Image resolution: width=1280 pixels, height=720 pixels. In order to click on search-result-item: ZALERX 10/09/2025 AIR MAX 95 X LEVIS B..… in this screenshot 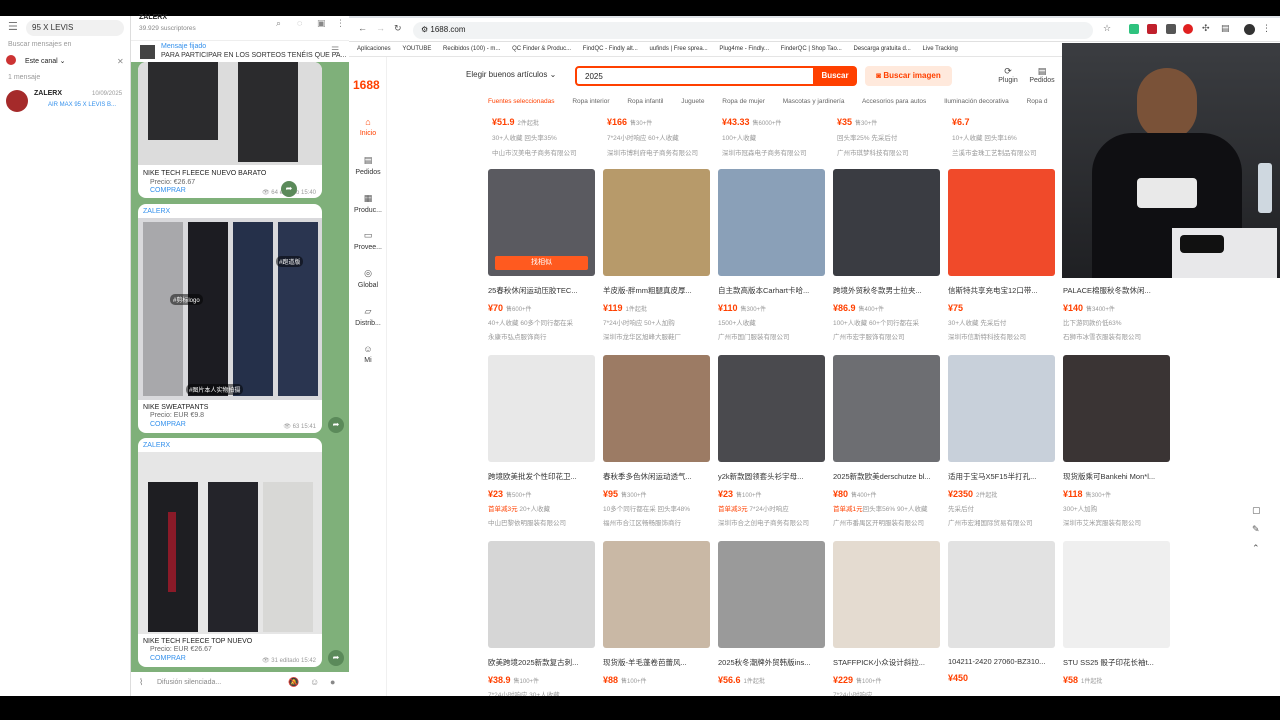, I will do `click(65, 101)`.